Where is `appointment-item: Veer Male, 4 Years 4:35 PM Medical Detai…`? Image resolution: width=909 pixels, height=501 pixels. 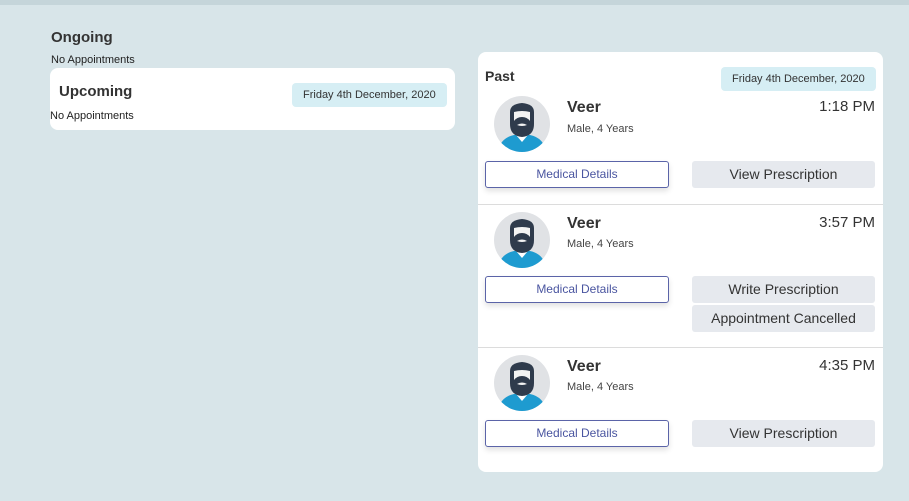 appointment-item: Veer Male, 4 Years 4:35 PM Medical Detai… is located at coordinates (680, 409).